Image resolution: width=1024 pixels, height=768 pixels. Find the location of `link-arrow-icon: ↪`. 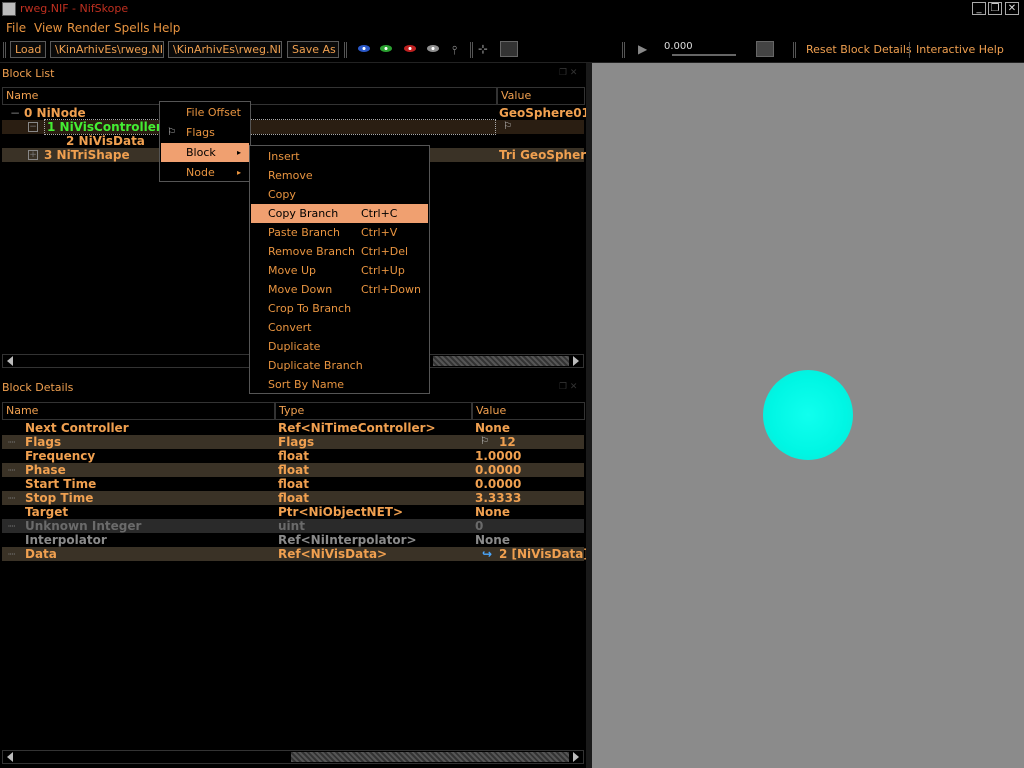

link-arrow-icon: ↪ is located at coordinates (487, 554).